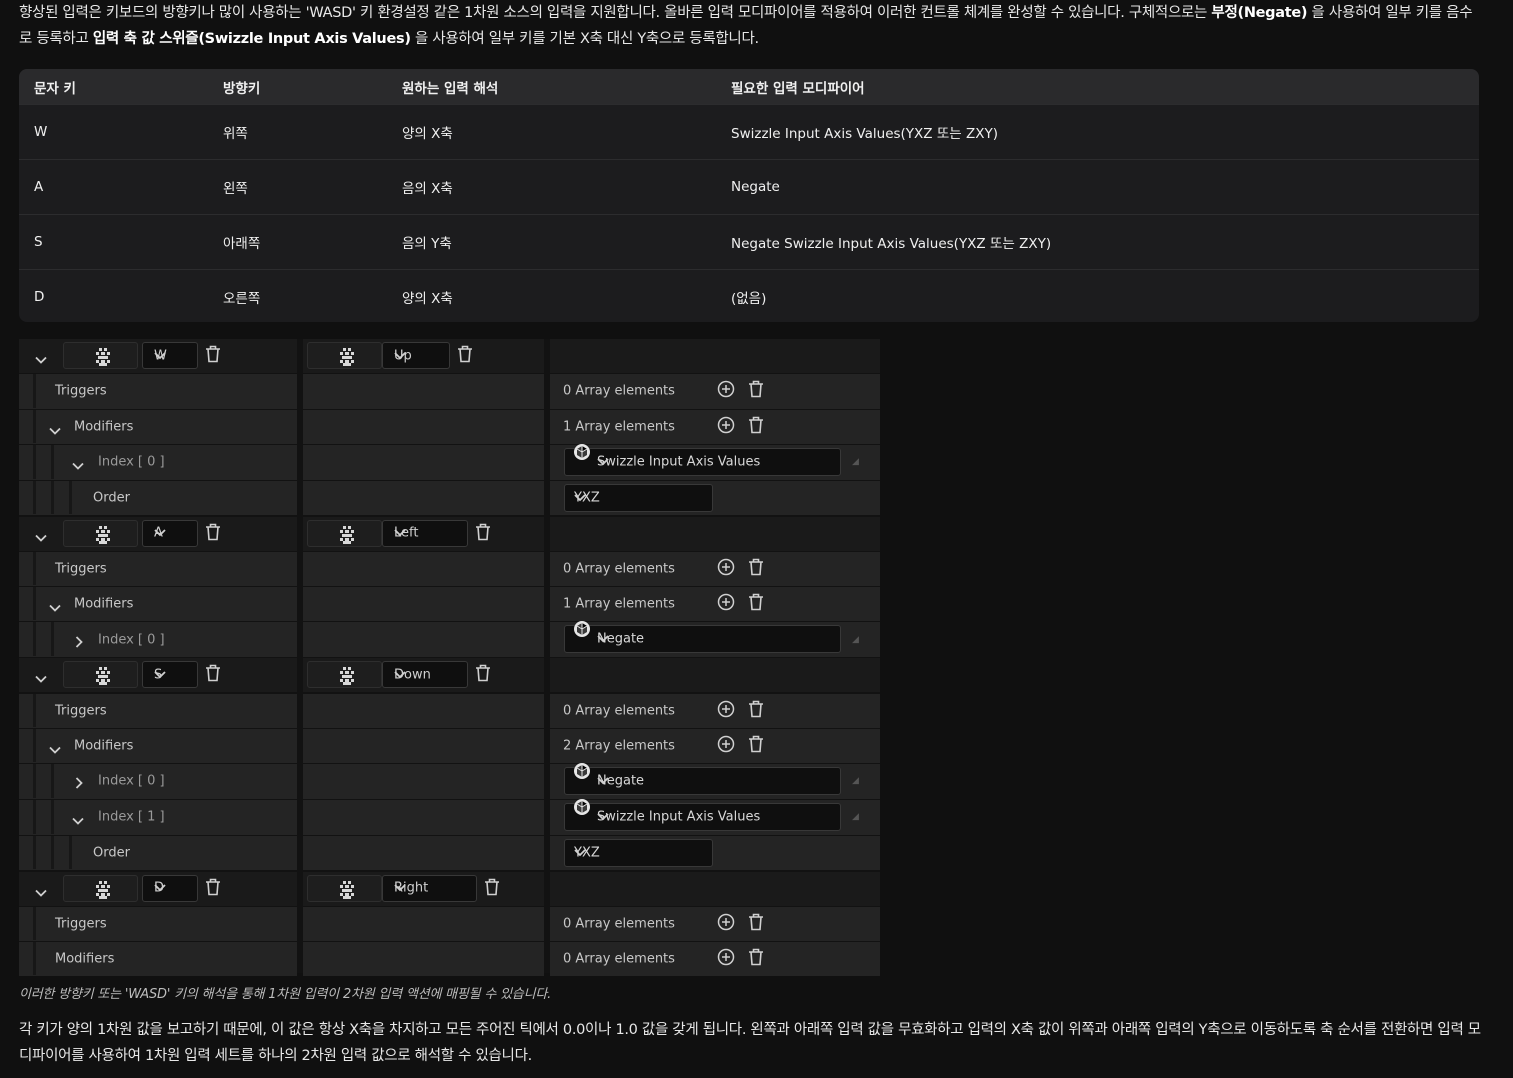 Image resolution: width=1513 pixels, height=1078 pixels. What do you see at coordinates (158, 853) in the screenshot?
I see `row-label-cell: Order` at bounding box center [158, 853].